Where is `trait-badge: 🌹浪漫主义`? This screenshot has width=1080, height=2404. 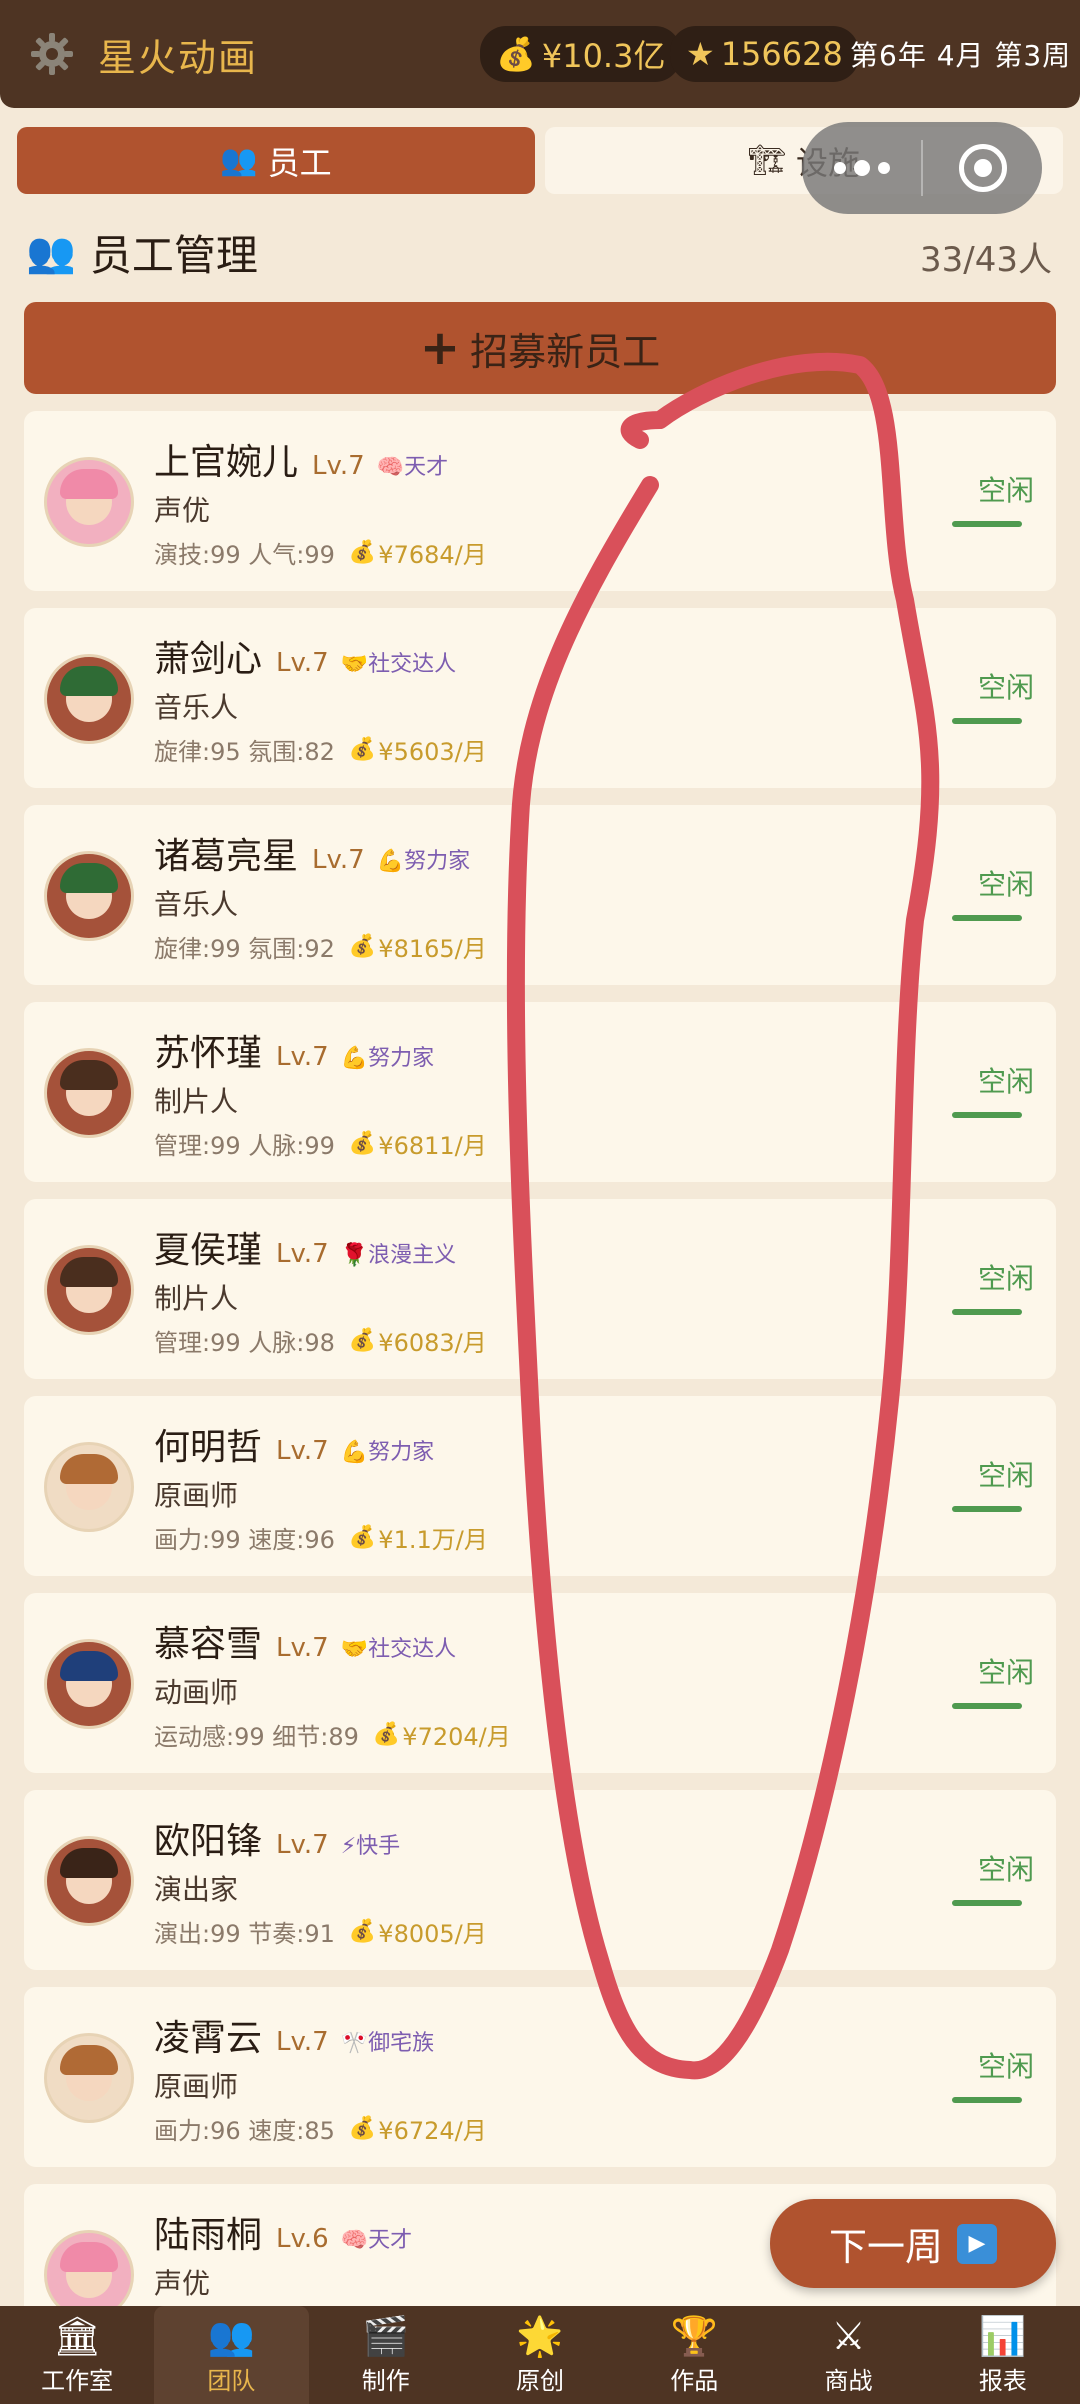 trait-badge: 🌹浪漫主义 is located at coordinates (398, 1253).